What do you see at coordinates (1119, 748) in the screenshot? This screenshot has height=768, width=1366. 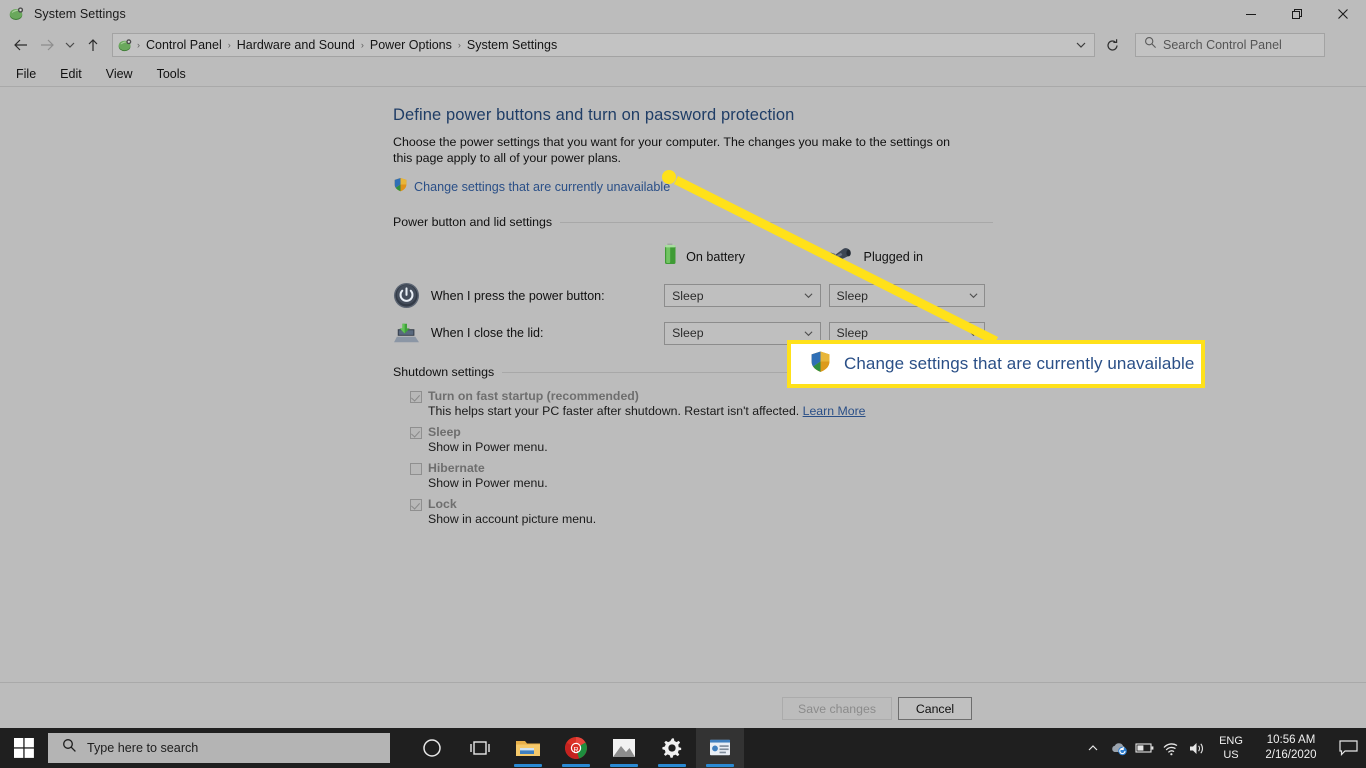 I see `onedrive-sync-icon` at bounding box center [1119, 748].